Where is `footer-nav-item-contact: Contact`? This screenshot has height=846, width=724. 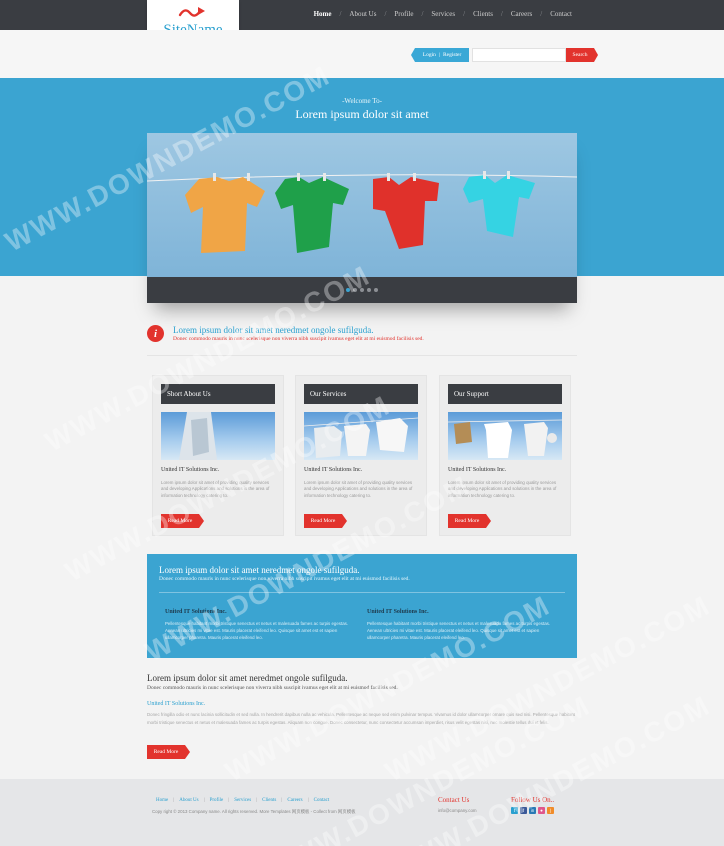
footer-nav-item-contact: Contact is located at coordinates (322, 800).